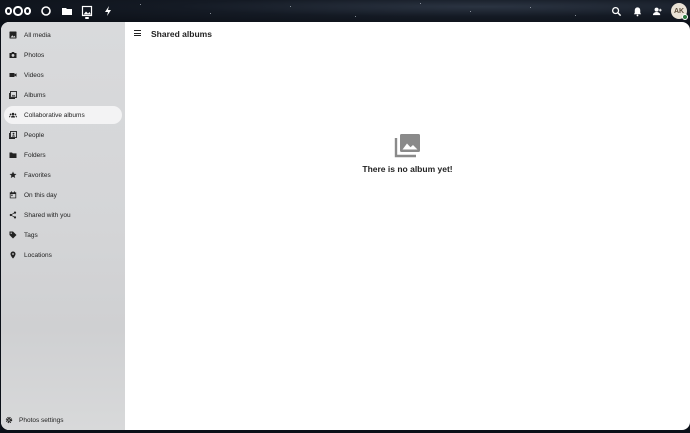  Describe the element at coordinates (63, 155) in the screenshot. I see `sidebar-item-folders: Folders` at that location.